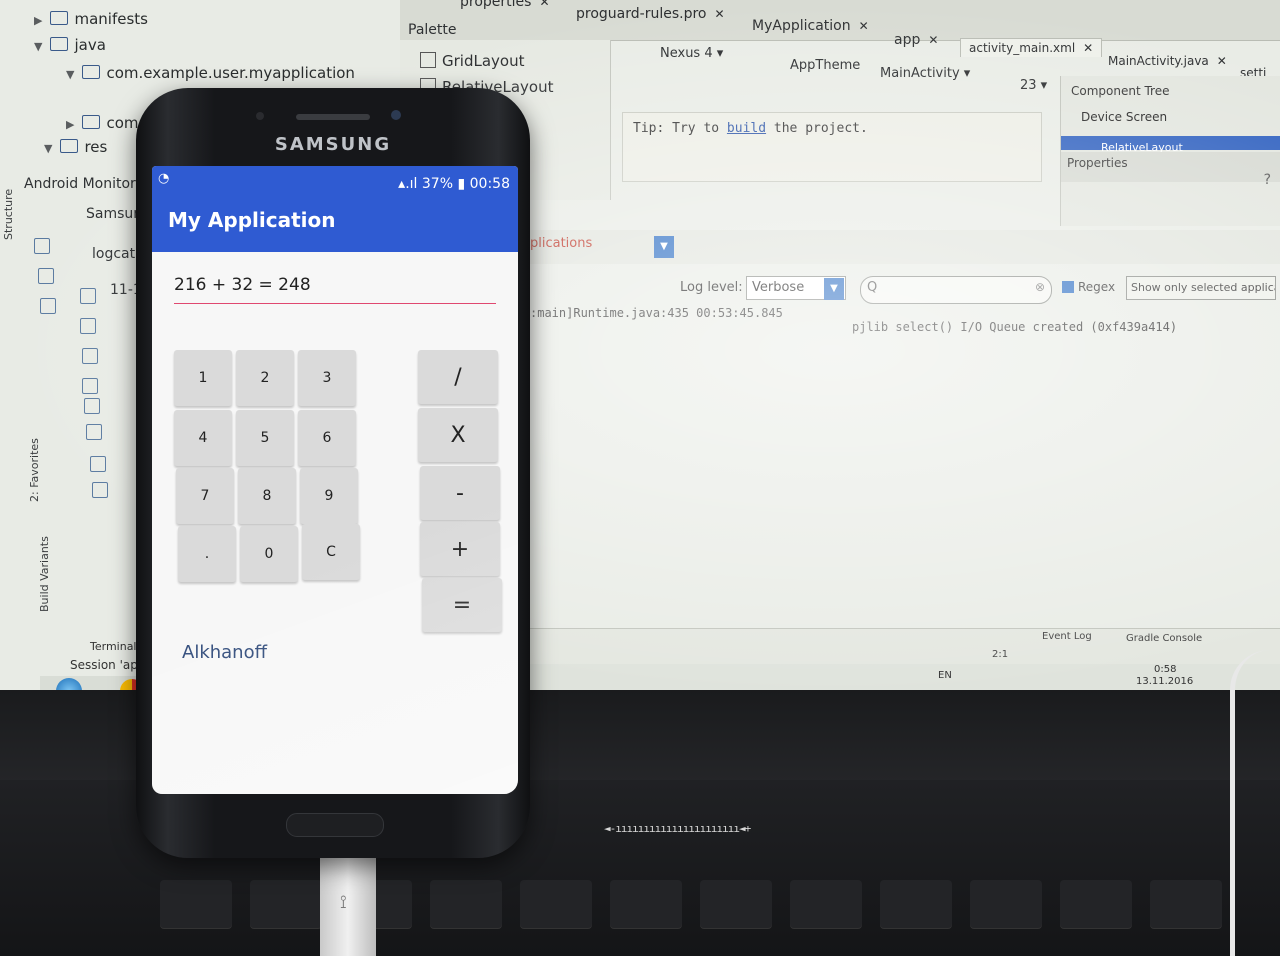  What do you see at coordinates (650, 14) in the screenshot?
I see `tab-proguard: proguard-rules.pro ✕` at bounding box center [650, 14].